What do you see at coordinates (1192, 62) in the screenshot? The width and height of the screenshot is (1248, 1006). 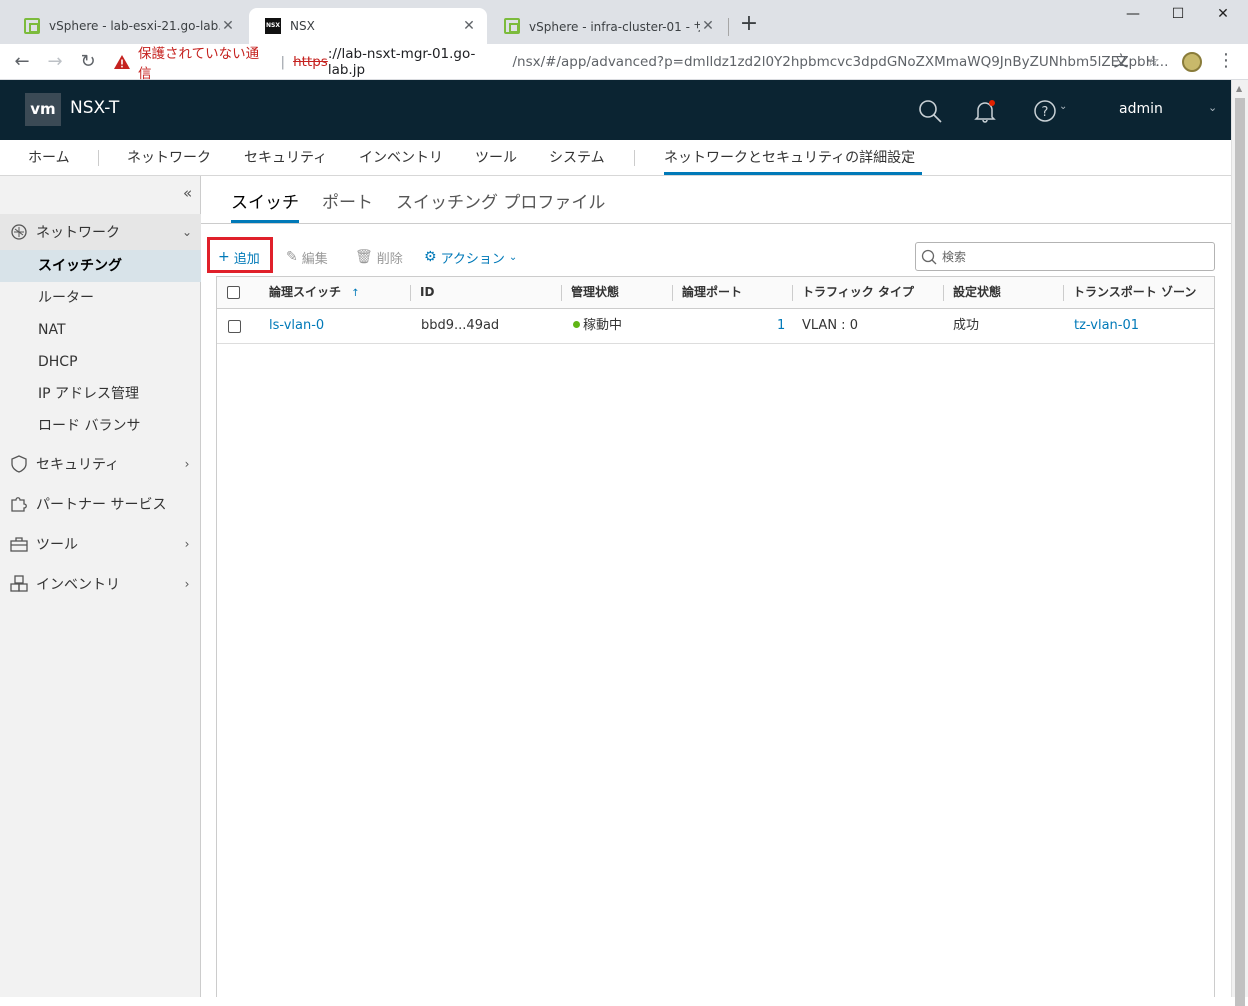 I see `profile-avatar` at bounding box center [1192, 62].